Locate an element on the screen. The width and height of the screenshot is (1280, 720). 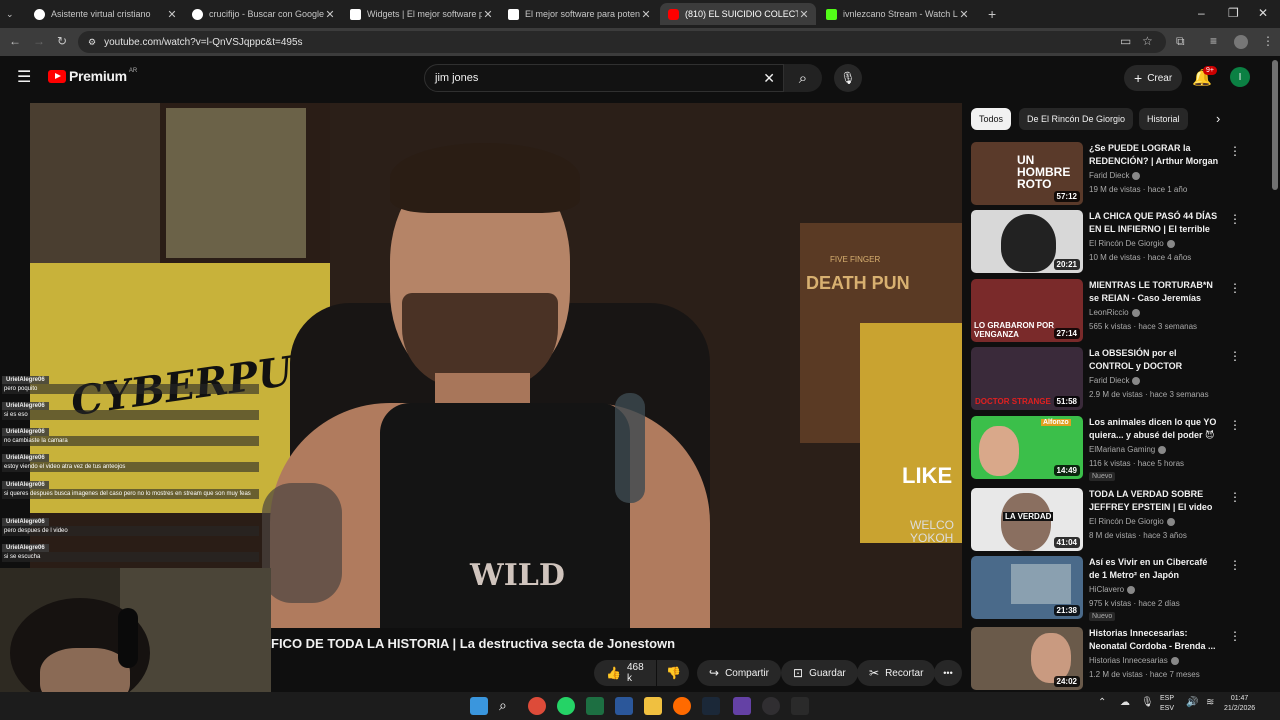
search-input: jim jones ✕ is located at coordinates (604, 78).